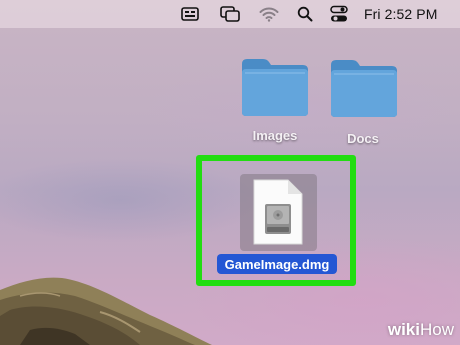  What do you see at coordinates (305, 14) in the screenshot?
I see `spotlight-search-icon` at bounding box center [305, 14].